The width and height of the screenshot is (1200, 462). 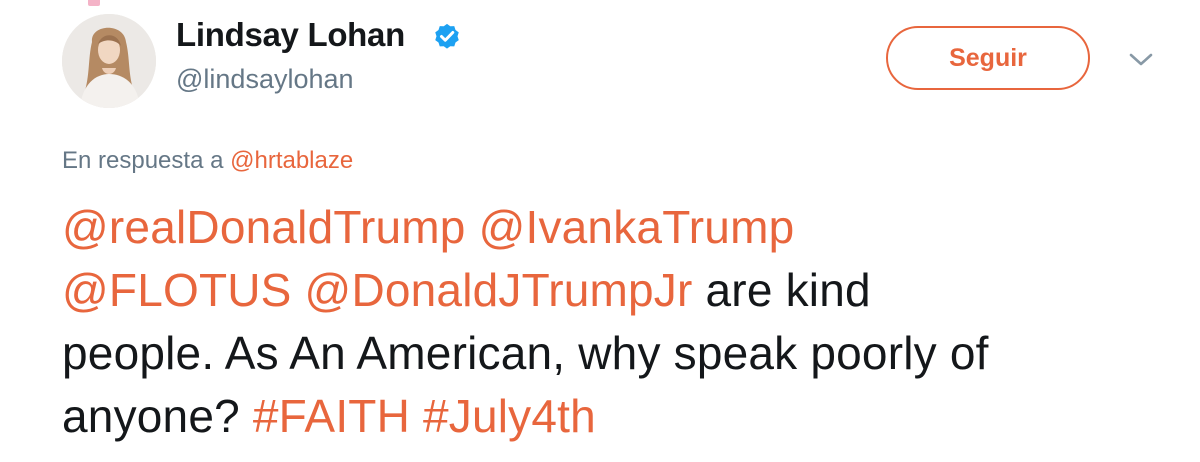 What do you see at coordinates (447, 36) in the screenshot?
I see `verified-badge-icon` at bounding box center [447, 36].